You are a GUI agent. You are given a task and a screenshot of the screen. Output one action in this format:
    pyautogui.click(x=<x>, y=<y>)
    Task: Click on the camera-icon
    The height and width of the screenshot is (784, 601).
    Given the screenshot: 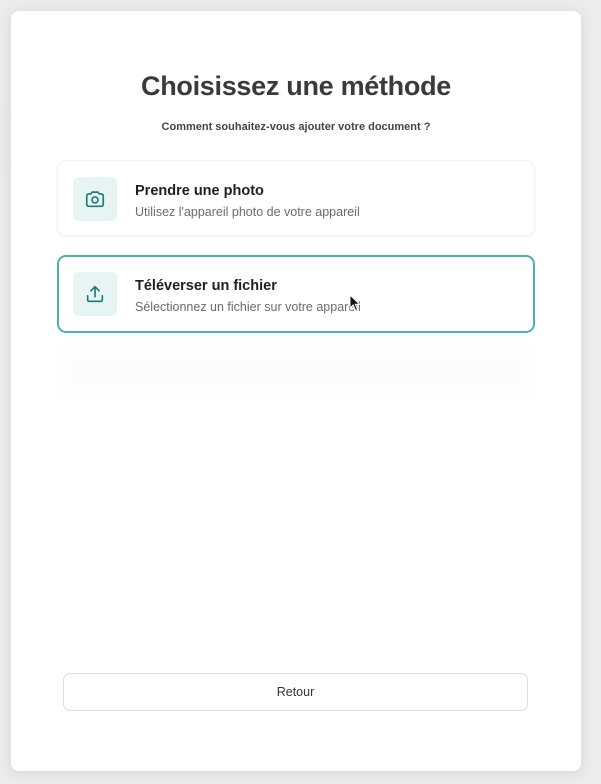 What is the action you would take?
    pyautogui.click(x=95, y=199)
    